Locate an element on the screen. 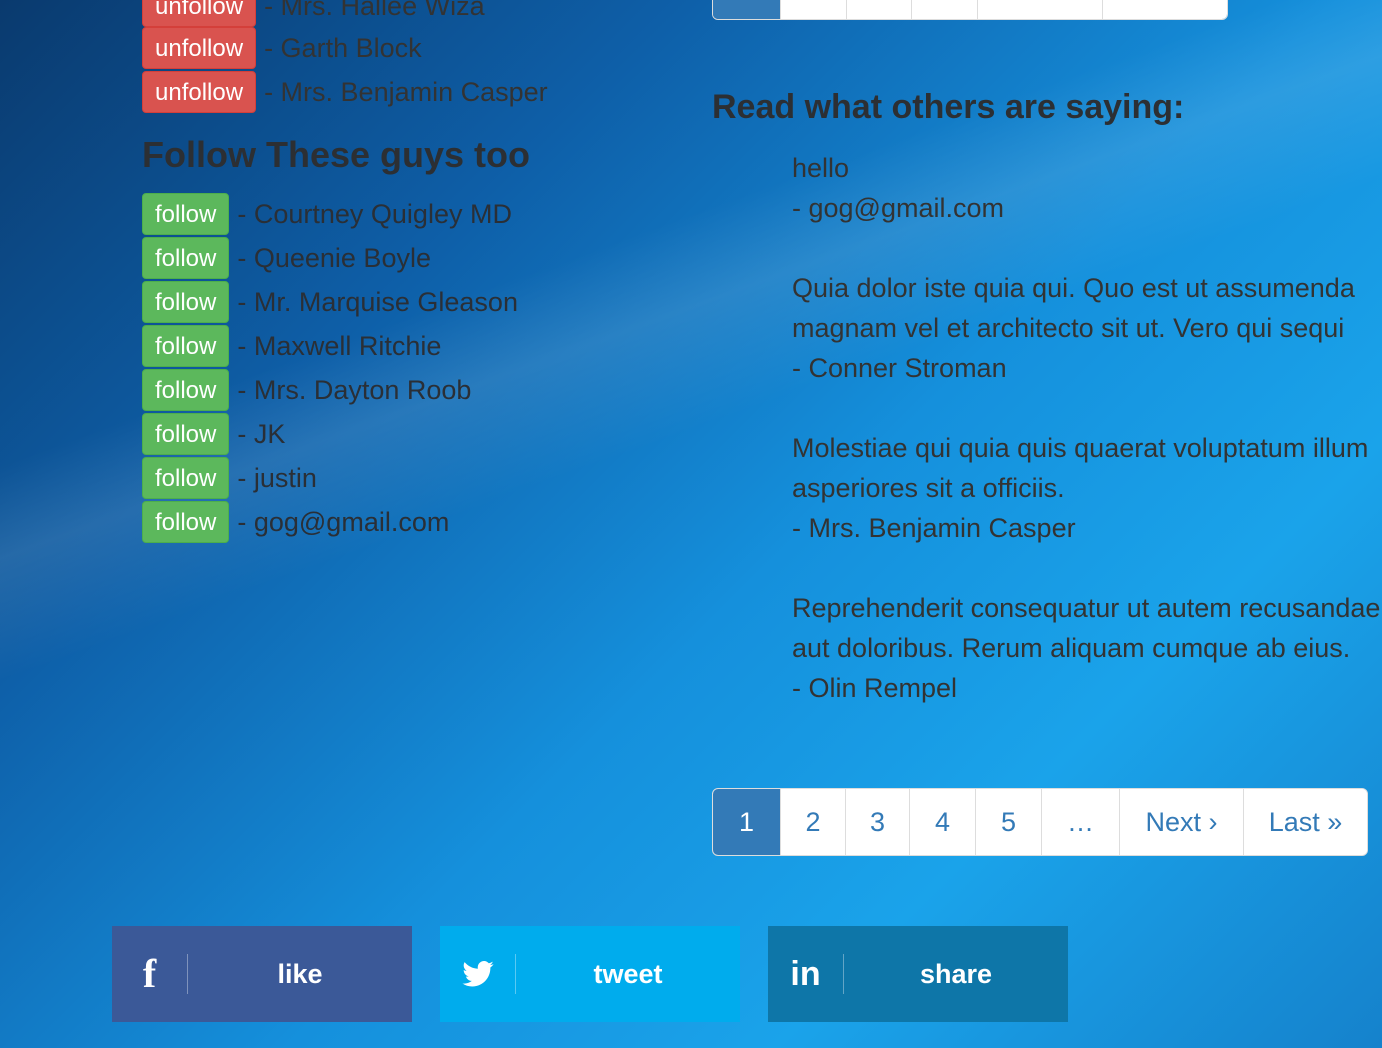 This screenshot has height=1048, width=1382. suggested-user-name: - gog@gmail.com is located at coordinates (343, 521).